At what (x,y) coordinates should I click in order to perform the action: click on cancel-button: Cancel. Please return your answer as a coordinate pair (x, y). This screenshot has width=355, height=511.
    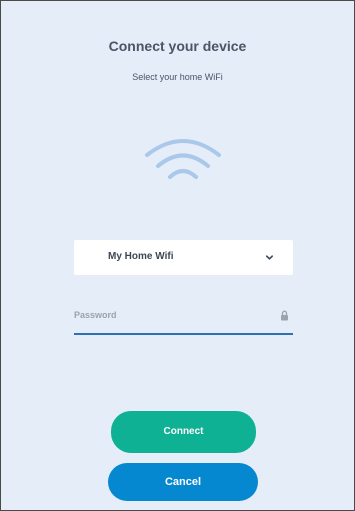
    Looking at the image, I should click on (183, 482).